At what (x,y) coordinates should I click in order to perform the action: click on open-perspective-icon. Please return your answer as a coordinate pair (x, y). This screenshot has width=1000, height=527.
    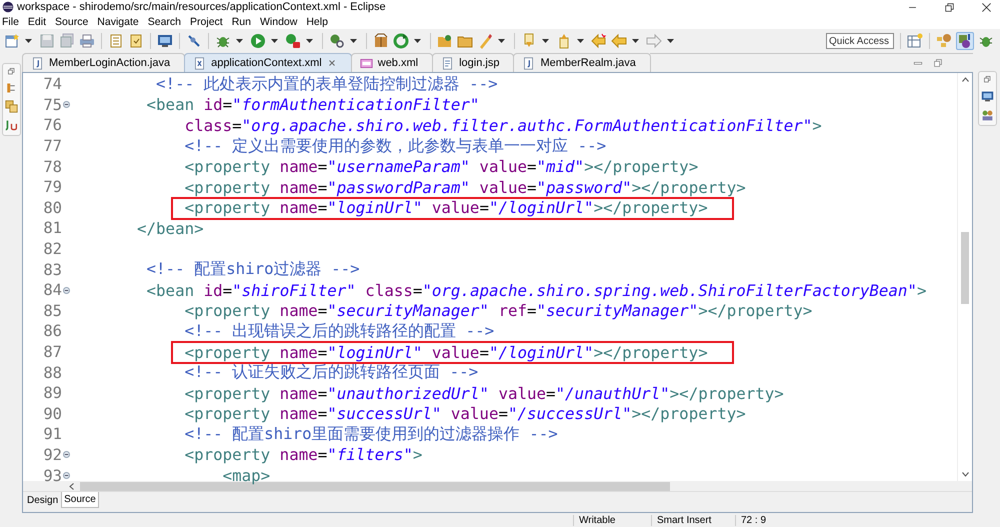
    Looking at the image, I should click on (915, 41).